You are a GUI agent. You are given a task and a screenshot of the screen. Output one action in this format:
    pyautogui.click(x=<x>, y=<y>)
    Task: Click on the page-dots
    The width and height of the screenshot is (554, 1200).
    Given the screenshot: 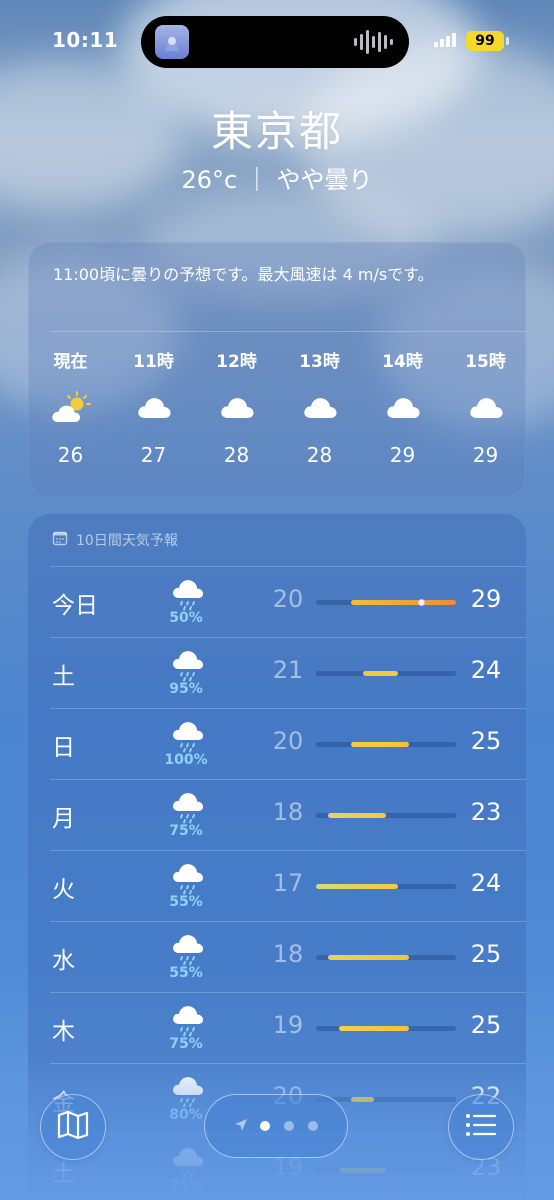 What is the action you would take?
    pyautogui.click(x=289, y=1126)
    